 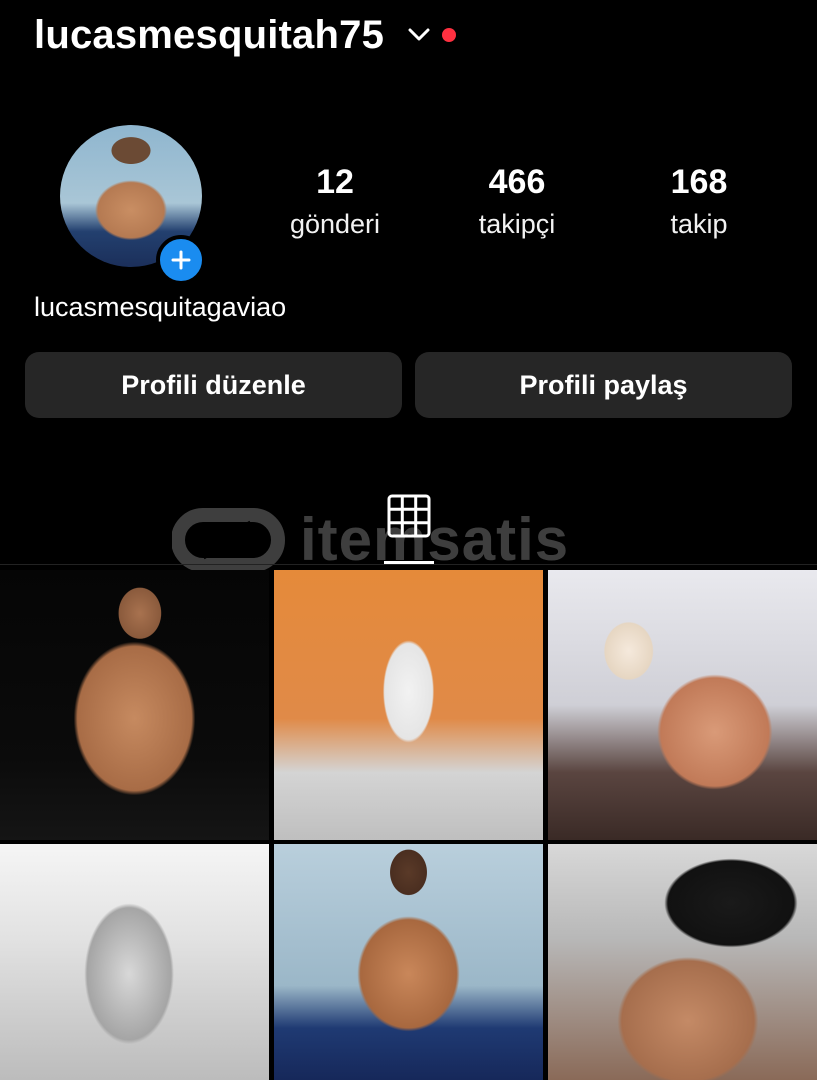 What do you see at coordinates (699, 182) in the screenshot?
I see `following-count: 168` at bounding box center [699, 182].